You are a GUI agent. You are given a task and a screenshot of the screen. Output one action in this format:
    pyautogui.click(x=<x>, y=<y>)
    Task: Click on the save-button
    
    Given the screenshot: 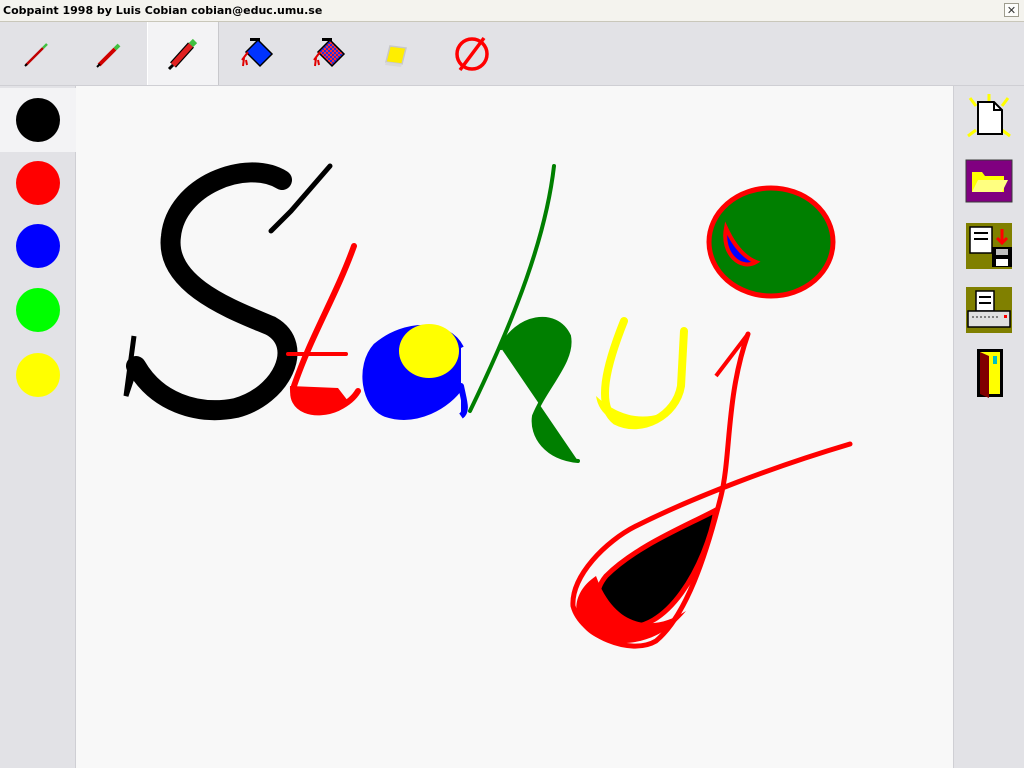 What is the action you would take?
    pyautogui.click(x=989, y=246)
    